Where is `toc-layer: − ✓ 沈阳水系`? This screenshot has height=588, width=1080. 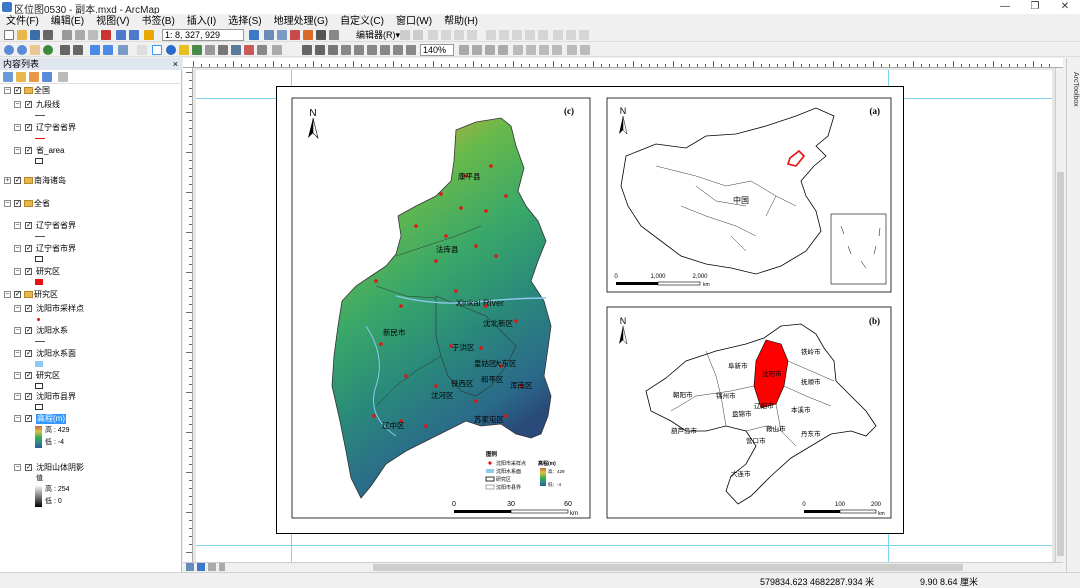
toc-layer: − ✓ 沈阳水系 is located at coordinates (90, 334).